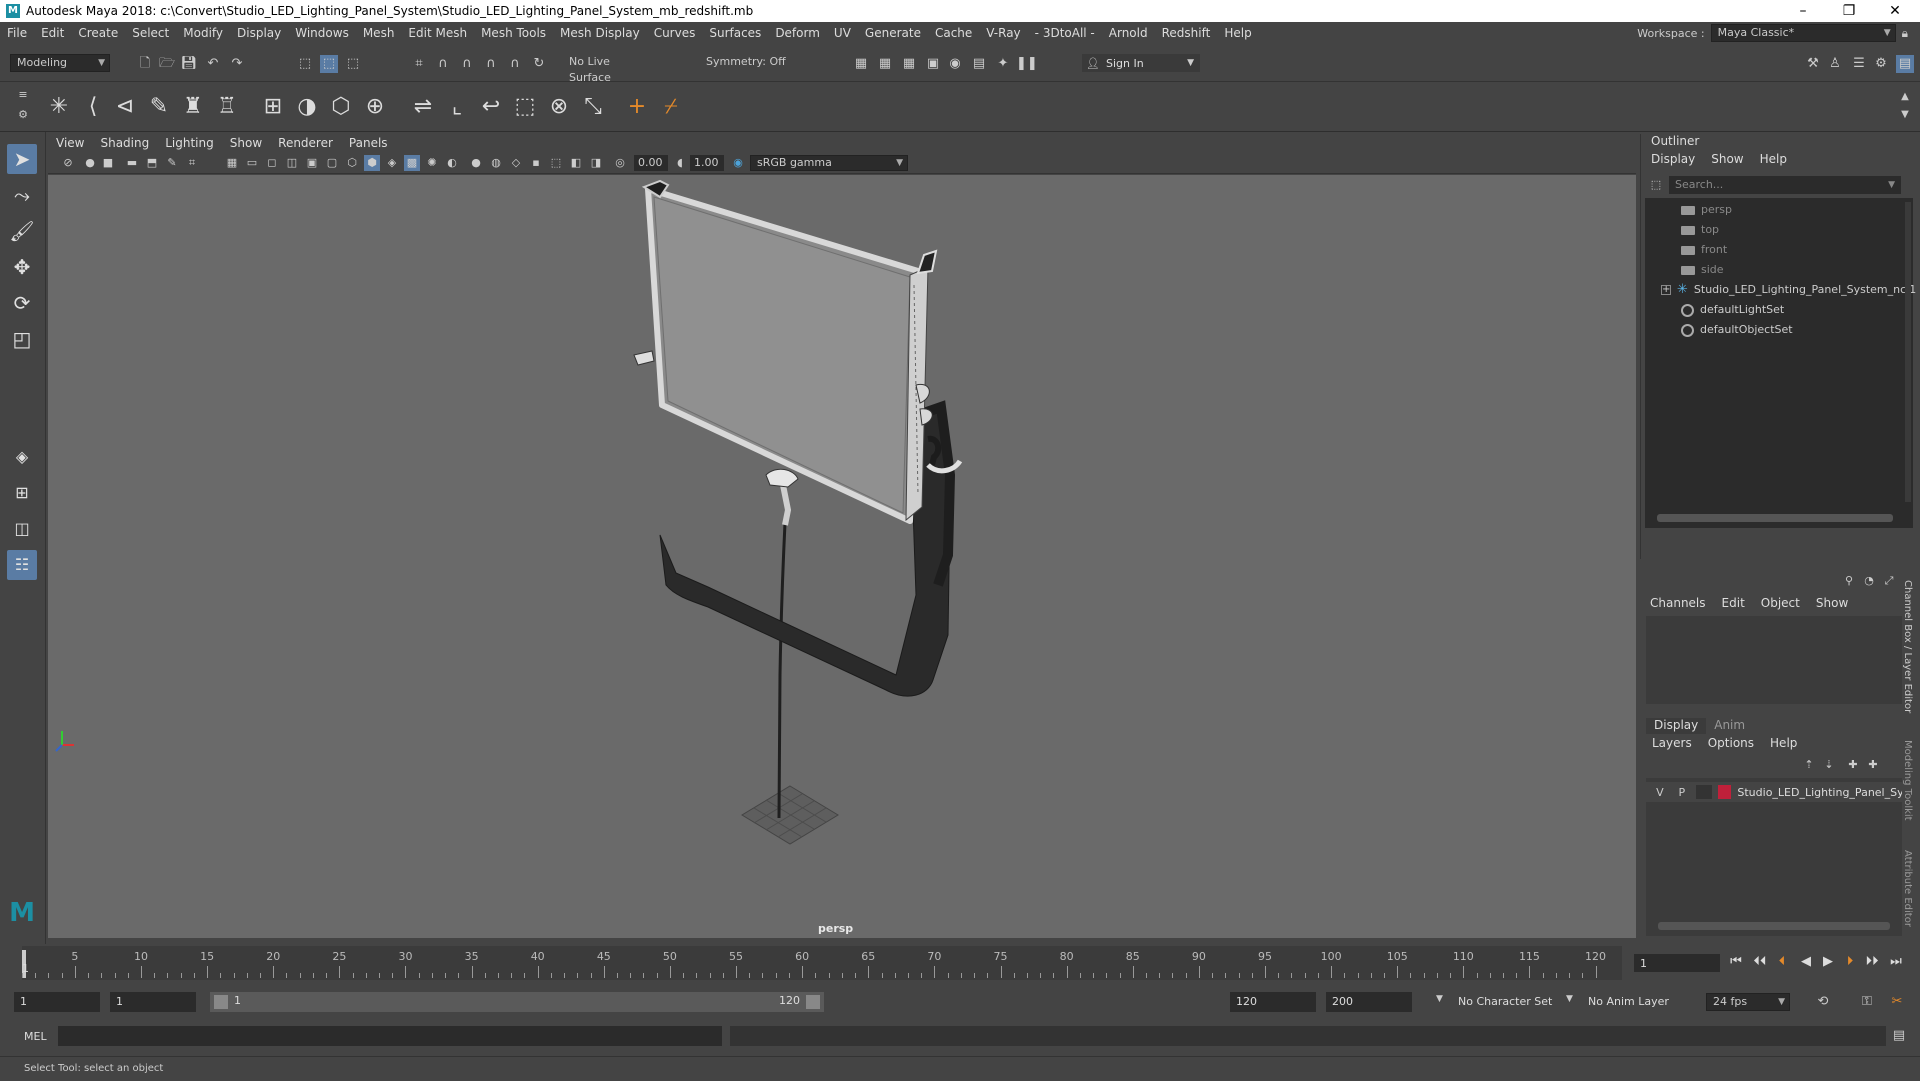  I want to click on new-layer-icon: ✚, so click(1853, 765).